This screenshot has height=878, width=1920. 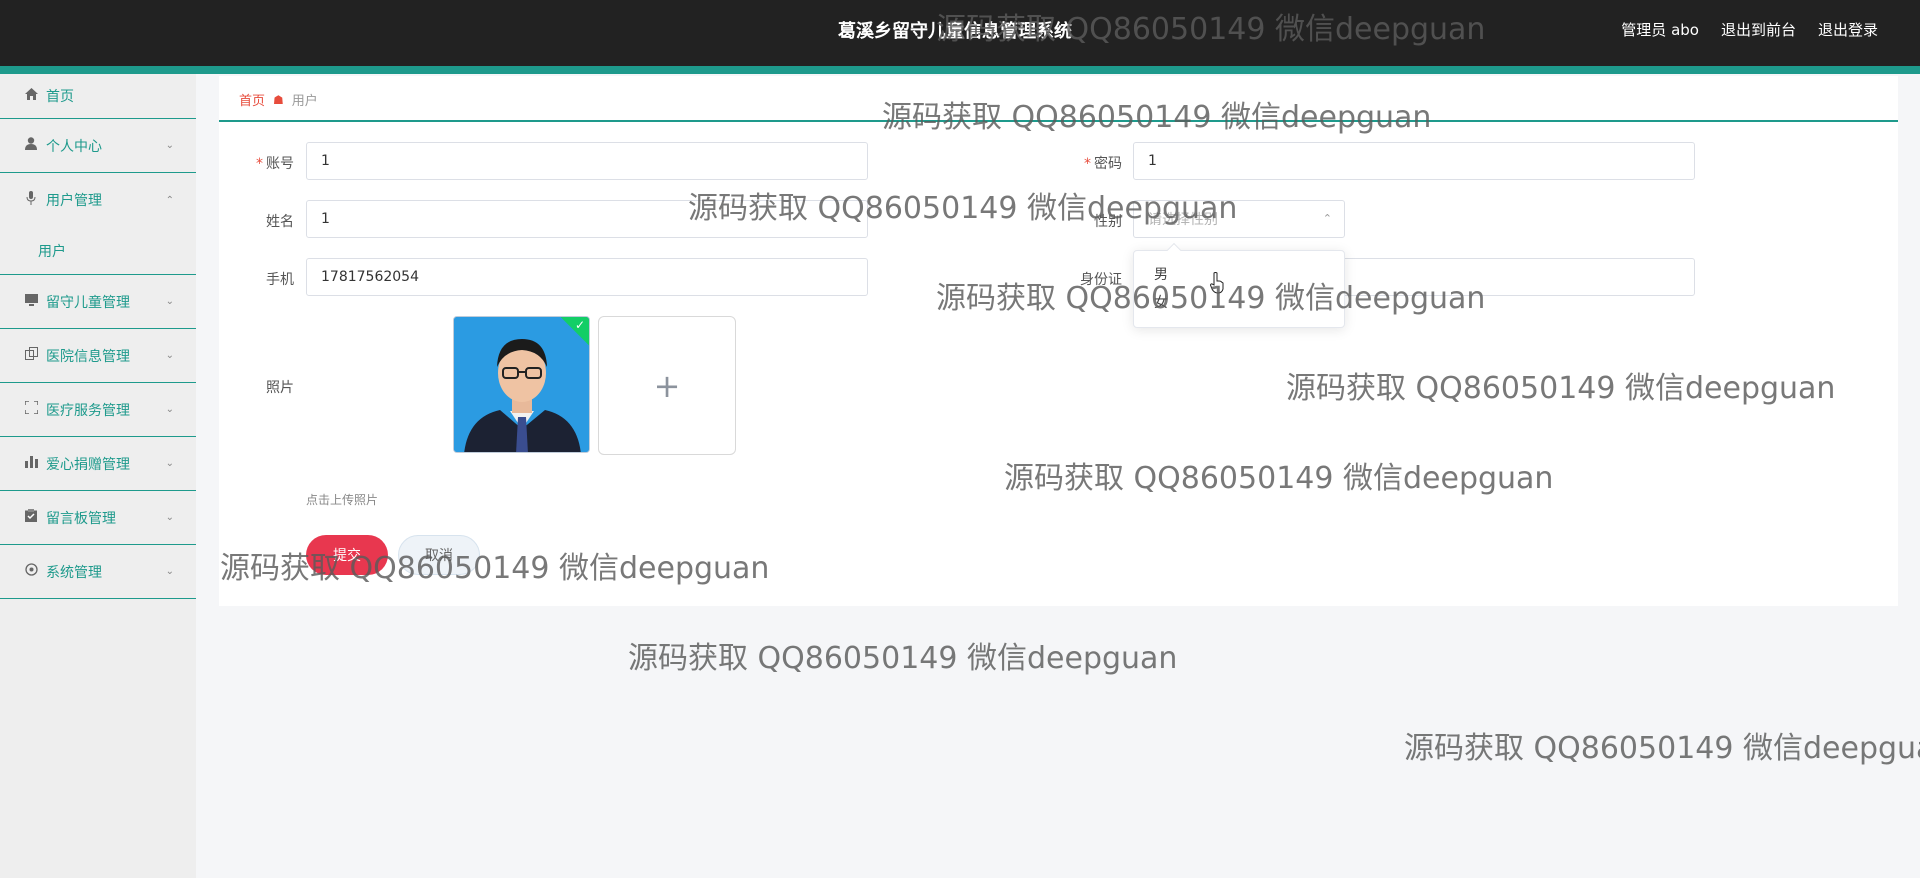 I want to click on password-input: 1, so click(x=1414, y=161).